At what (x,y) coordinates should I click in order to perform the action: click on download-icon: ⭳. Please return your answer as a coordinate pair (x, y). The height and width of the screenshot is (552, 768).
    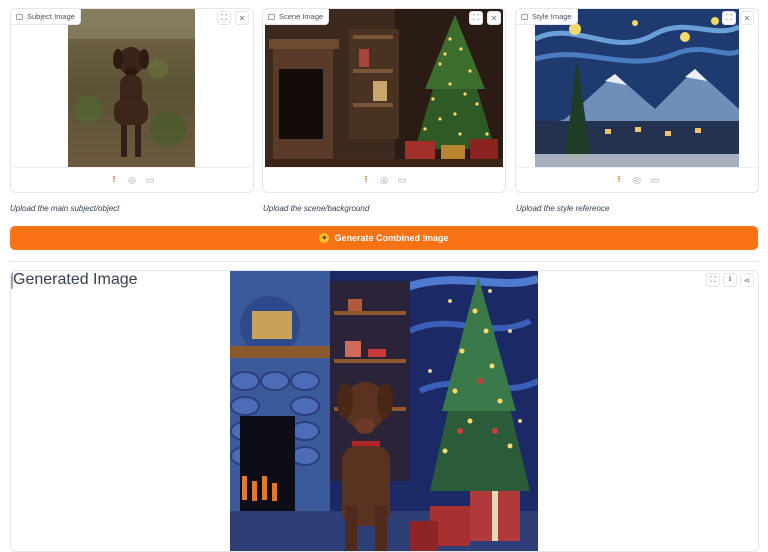
    Looking at the image, I should click on (730, 280).